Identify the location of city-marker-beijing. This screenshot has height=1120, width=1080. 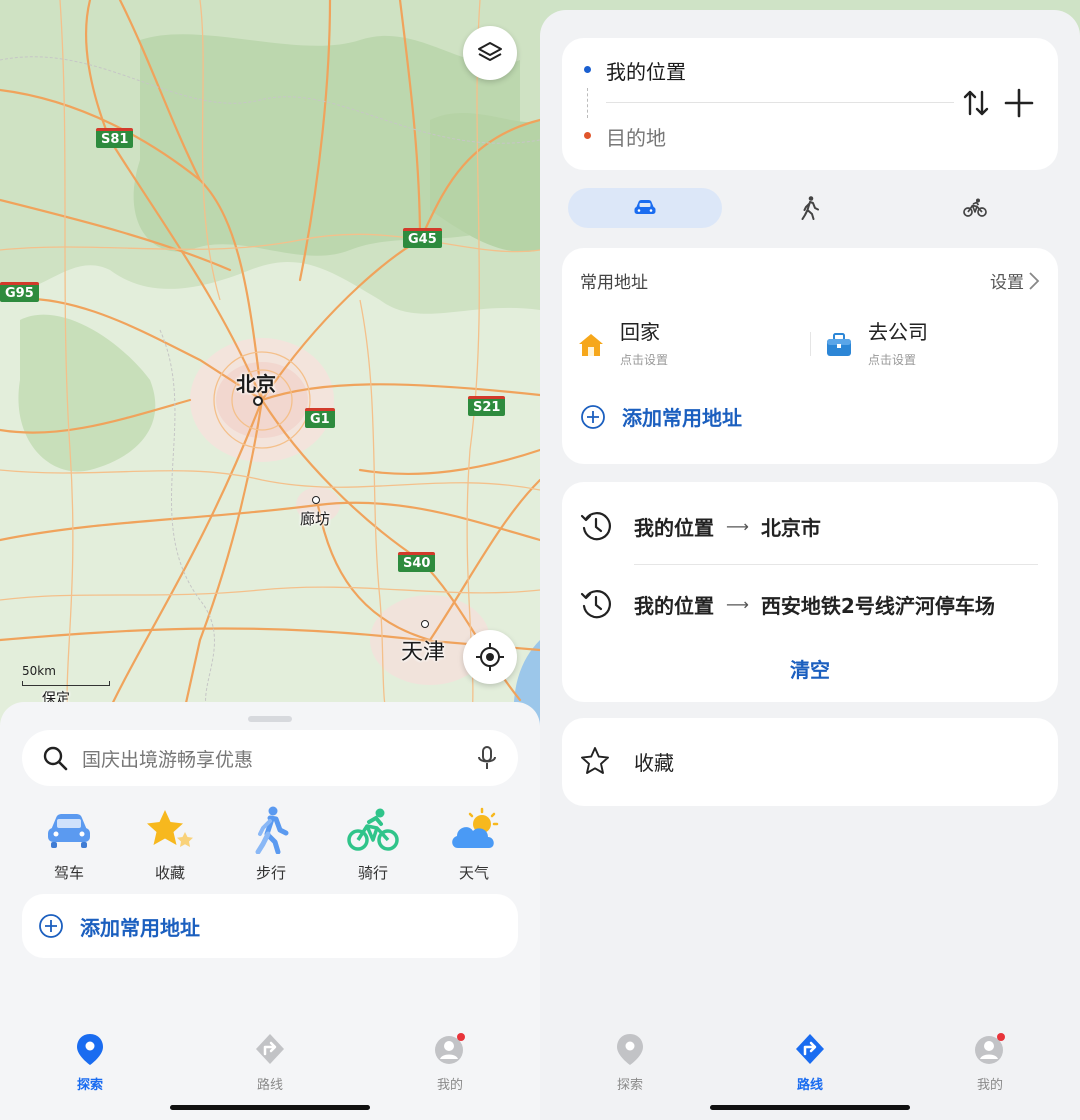
(258, 401).